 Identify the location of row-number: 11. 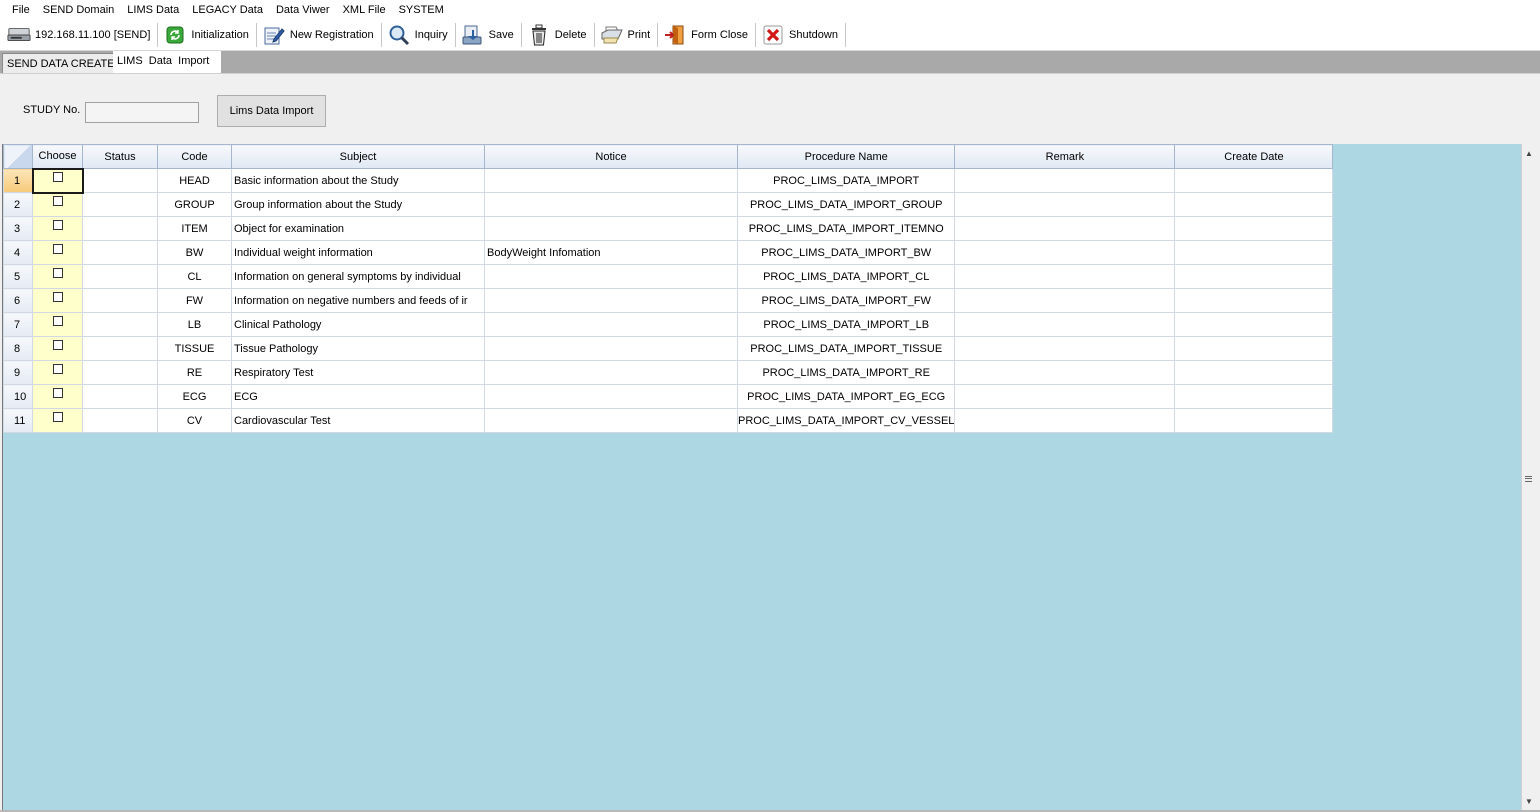
(18, 420).